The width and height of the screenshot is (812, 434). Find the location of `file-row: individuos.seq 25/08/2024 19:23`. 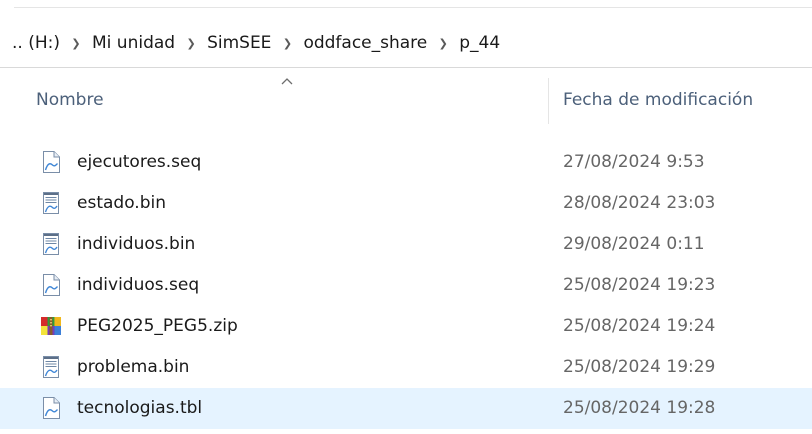

file-row: individuos.seq 25/08/2024 19:23 is located at coordinates (406, 285).